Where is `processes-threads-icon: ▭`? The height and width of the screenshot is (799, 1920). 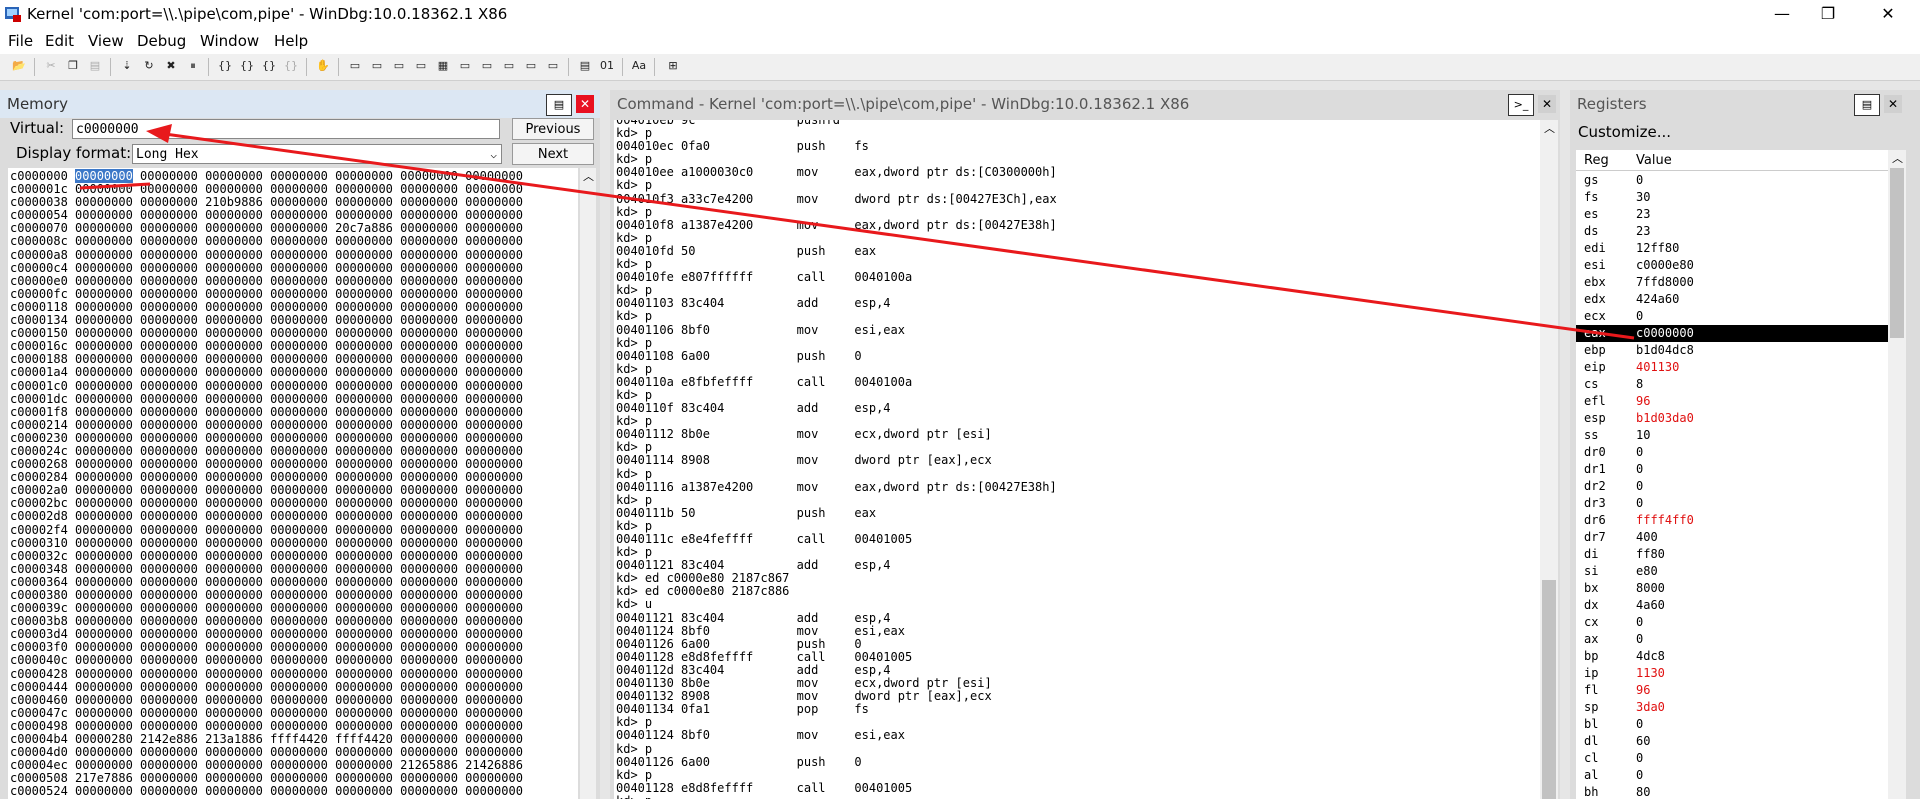 processes-threads-icon: ▭ is located at coordinates (531, 66).